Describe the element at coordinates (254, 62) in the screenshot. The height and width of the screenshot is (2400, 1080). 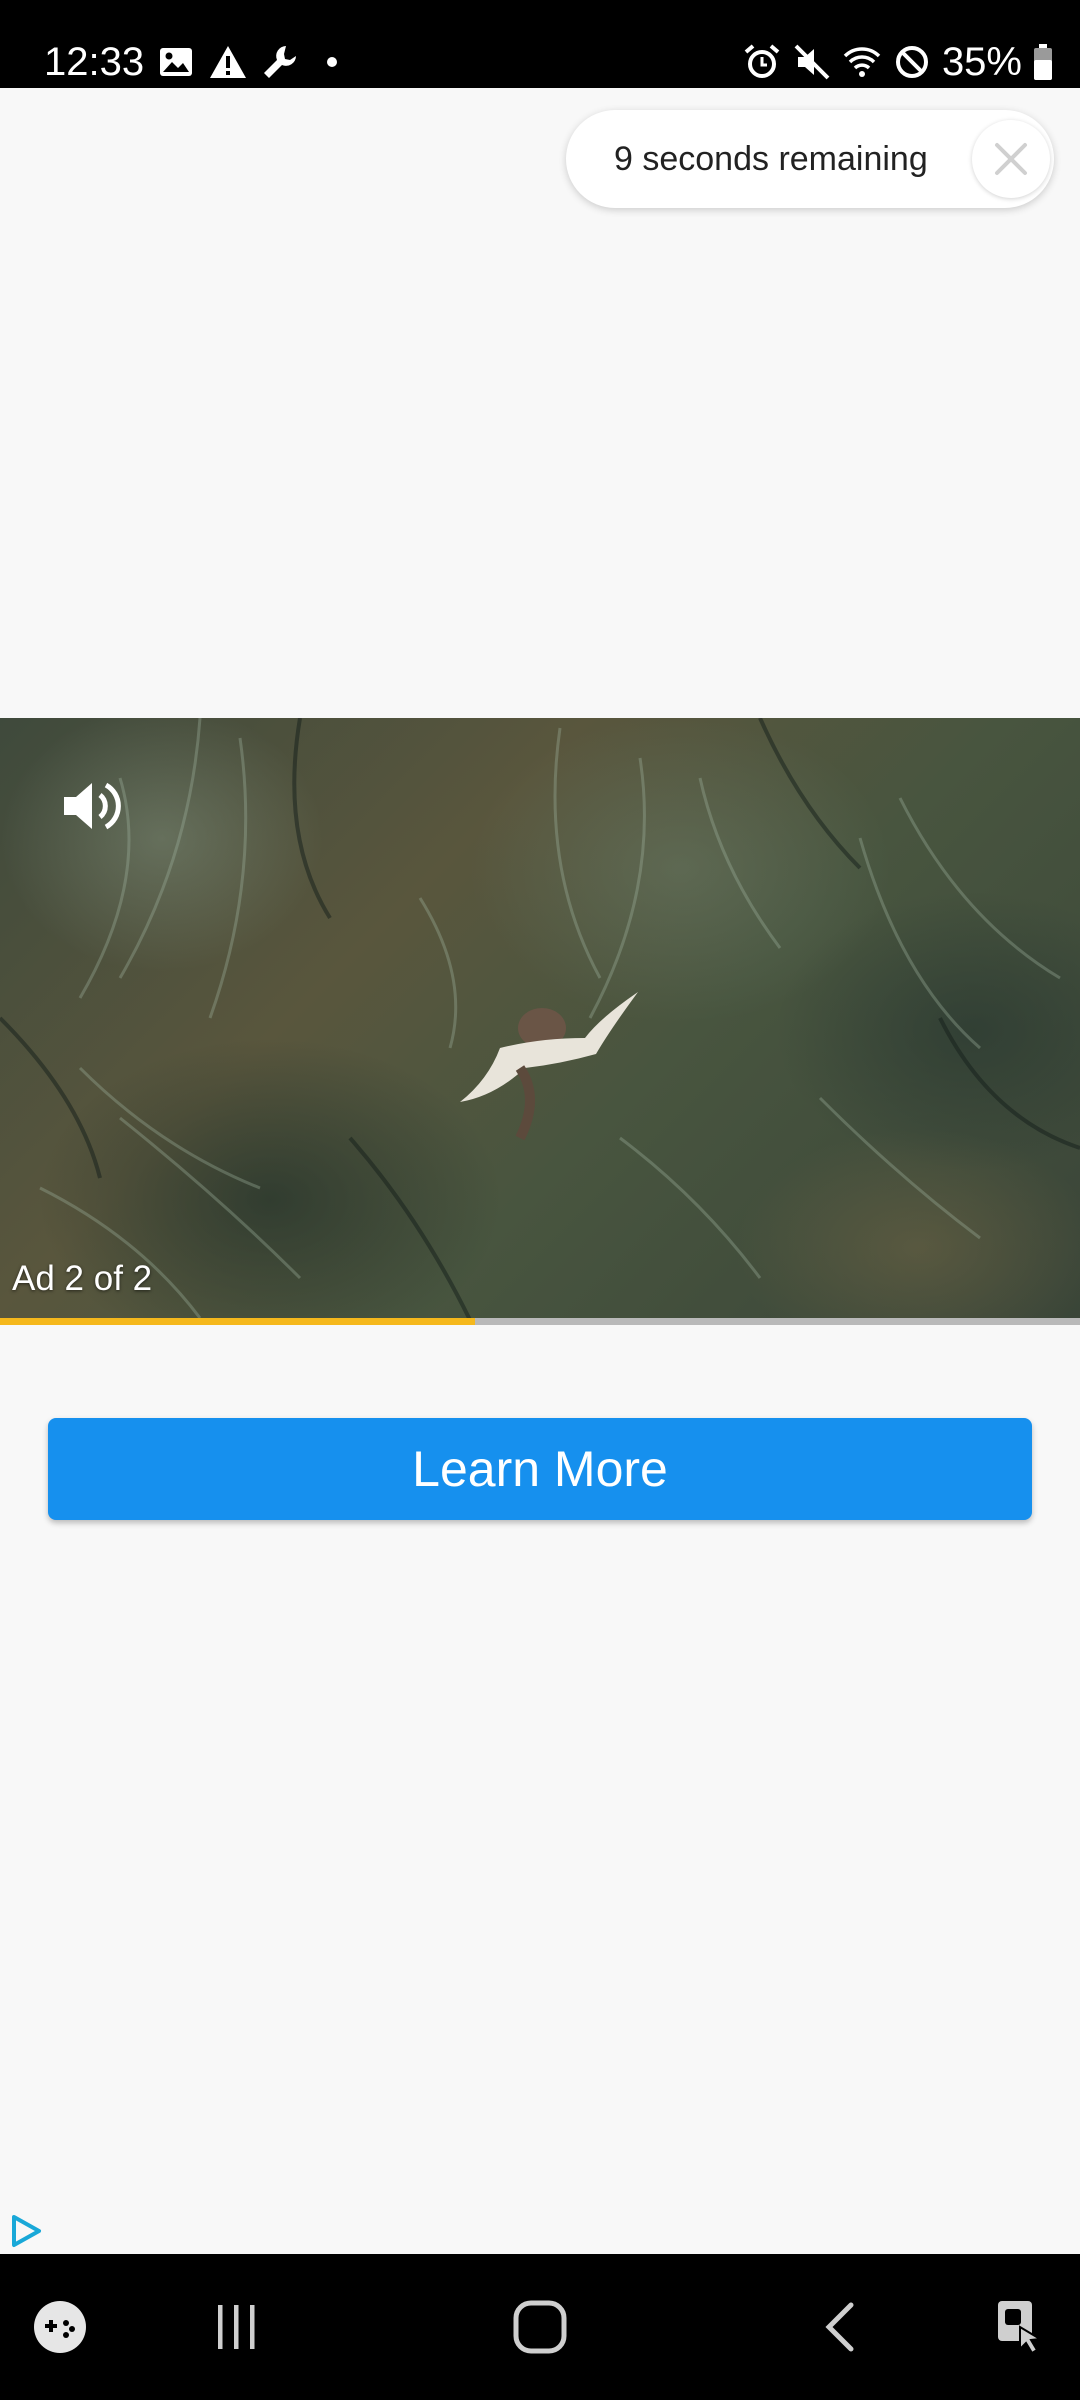
I see `status-left-icons` at that location.